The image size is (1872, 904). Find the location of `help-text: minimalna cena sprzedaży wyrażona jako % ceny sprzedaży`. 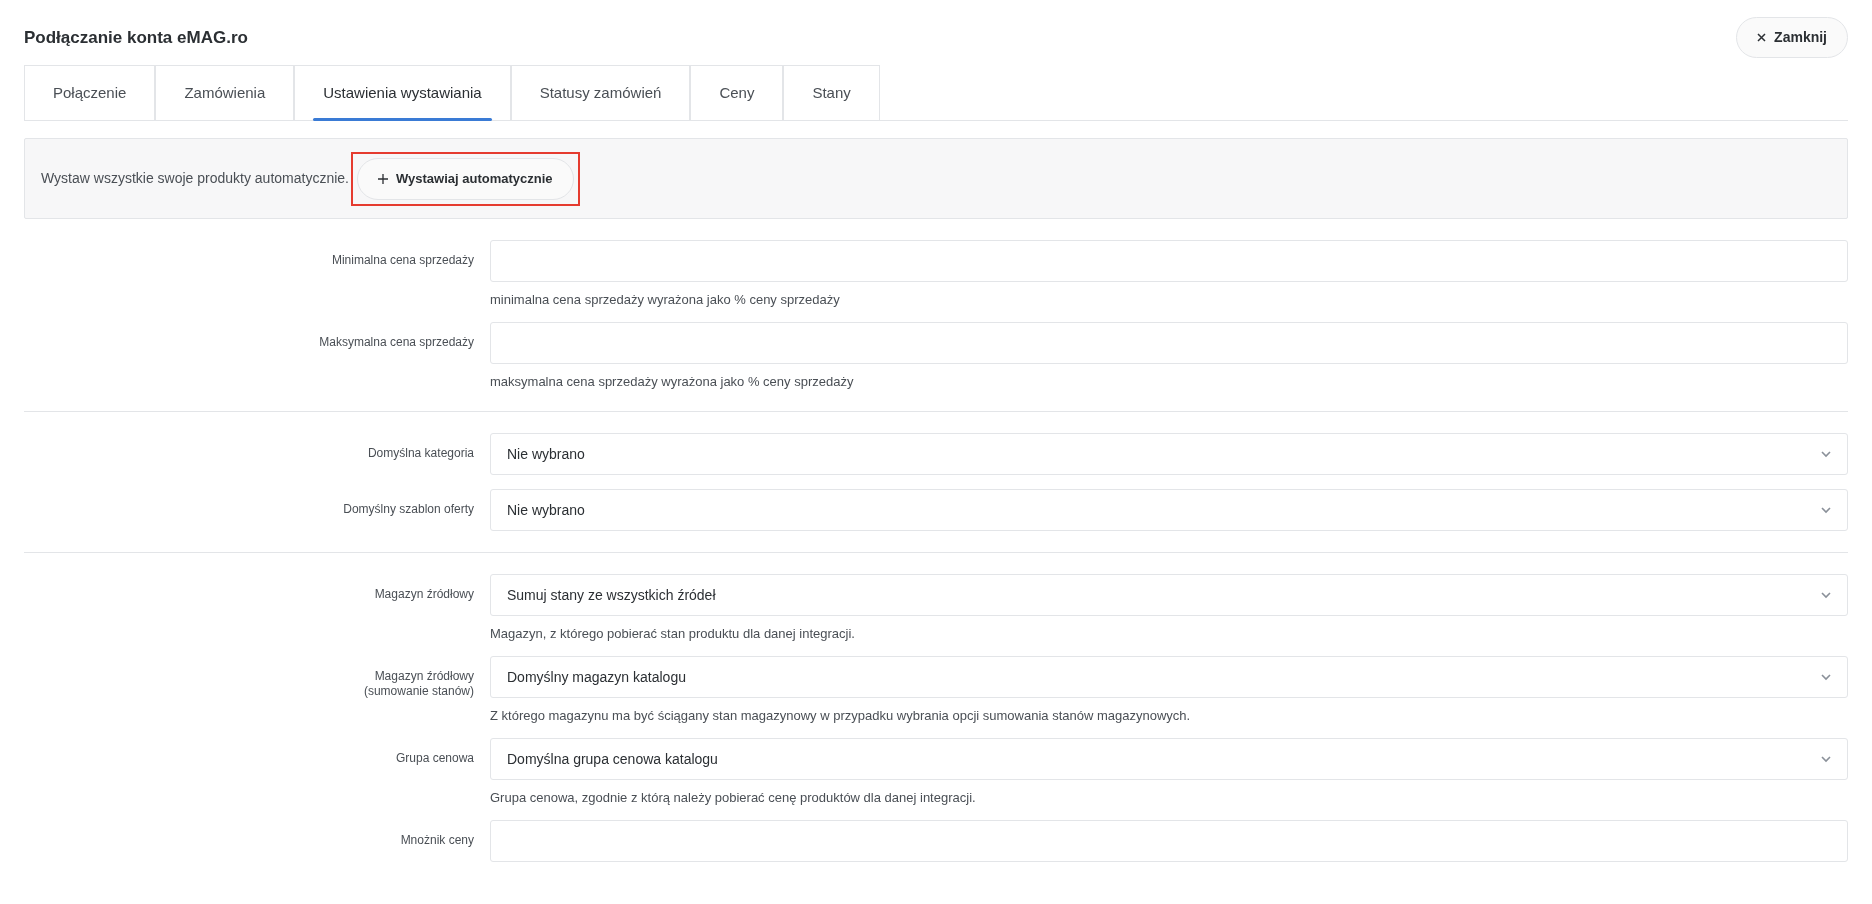

help-text: minimalna cena sprzedaży wyrażona jako % ceny sprzedaży is located at coordinates (665, 300).